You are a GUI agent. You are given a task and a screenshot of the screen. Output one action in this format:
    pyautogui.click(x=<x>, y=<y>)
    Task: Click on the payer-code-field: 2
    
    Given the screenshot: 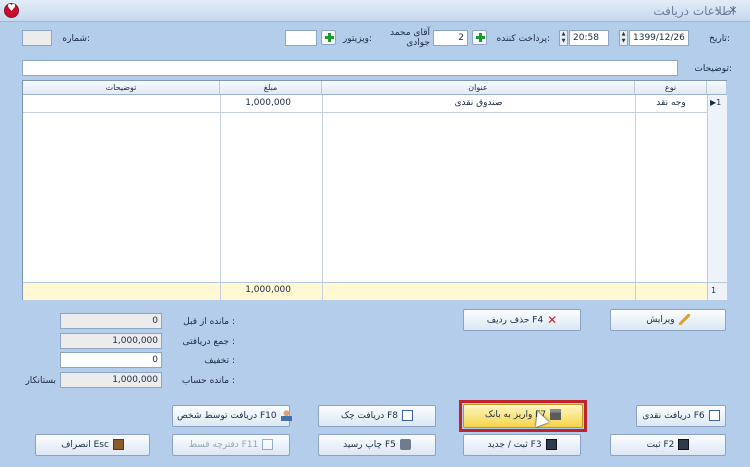 What is the action you would take?
    pyautogui.click(x=450, y=38)
    